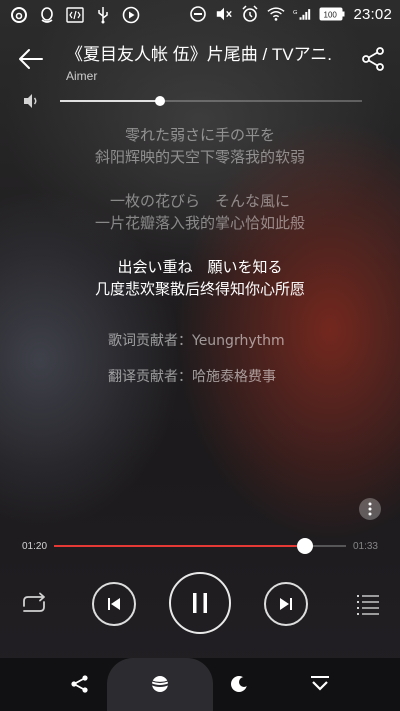 This screenshot has height=711, width=400. Describe the element at coordinates (250, 14) in the screenshot. I see `alarm-icon` at that location.